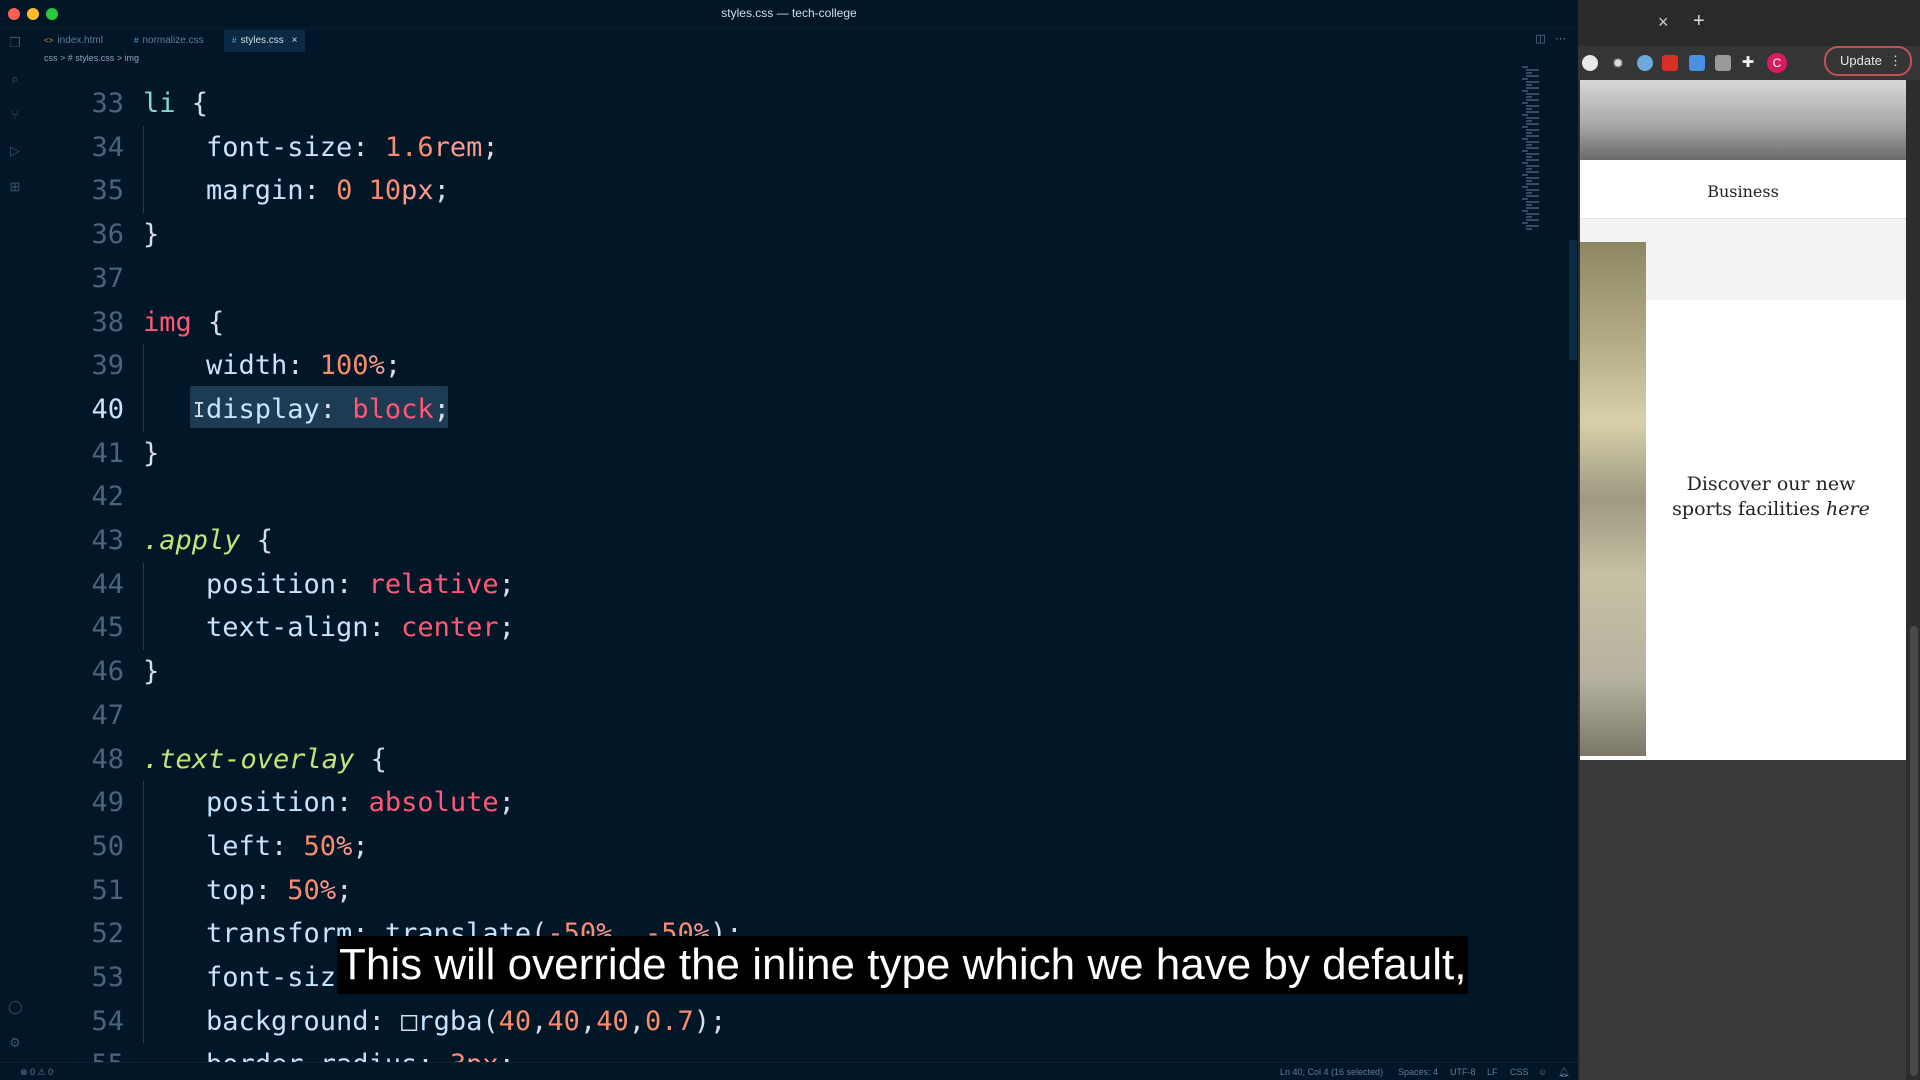  Describe the element at coordinates (151, 235) in the screenshot. I see `code-text: }` at that location.